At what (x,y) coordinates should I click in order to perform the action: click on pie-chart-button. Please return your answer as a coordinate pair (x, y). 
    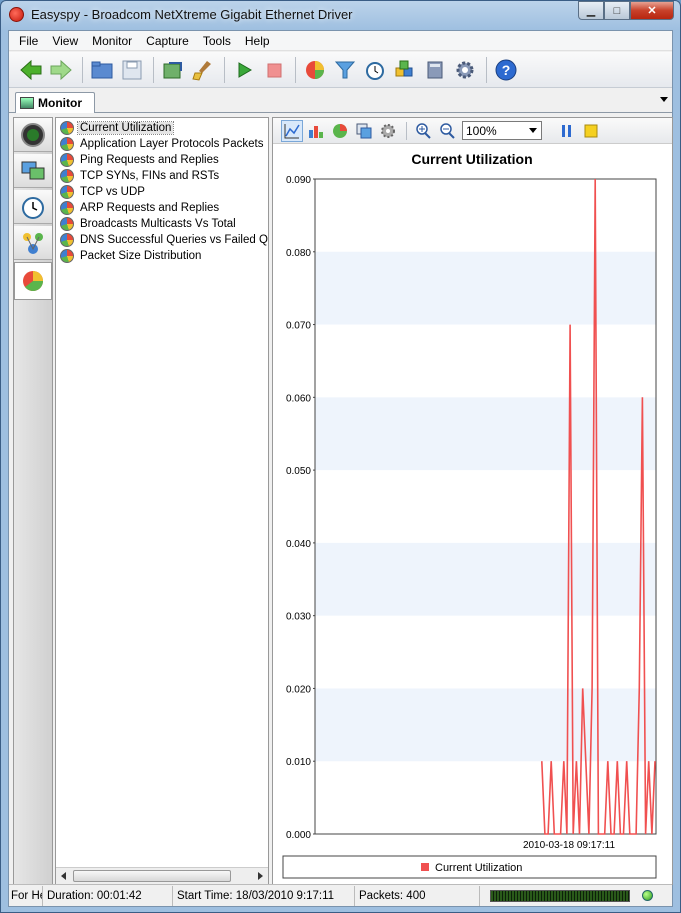
    Looking at the image, I should click on (340, 131).